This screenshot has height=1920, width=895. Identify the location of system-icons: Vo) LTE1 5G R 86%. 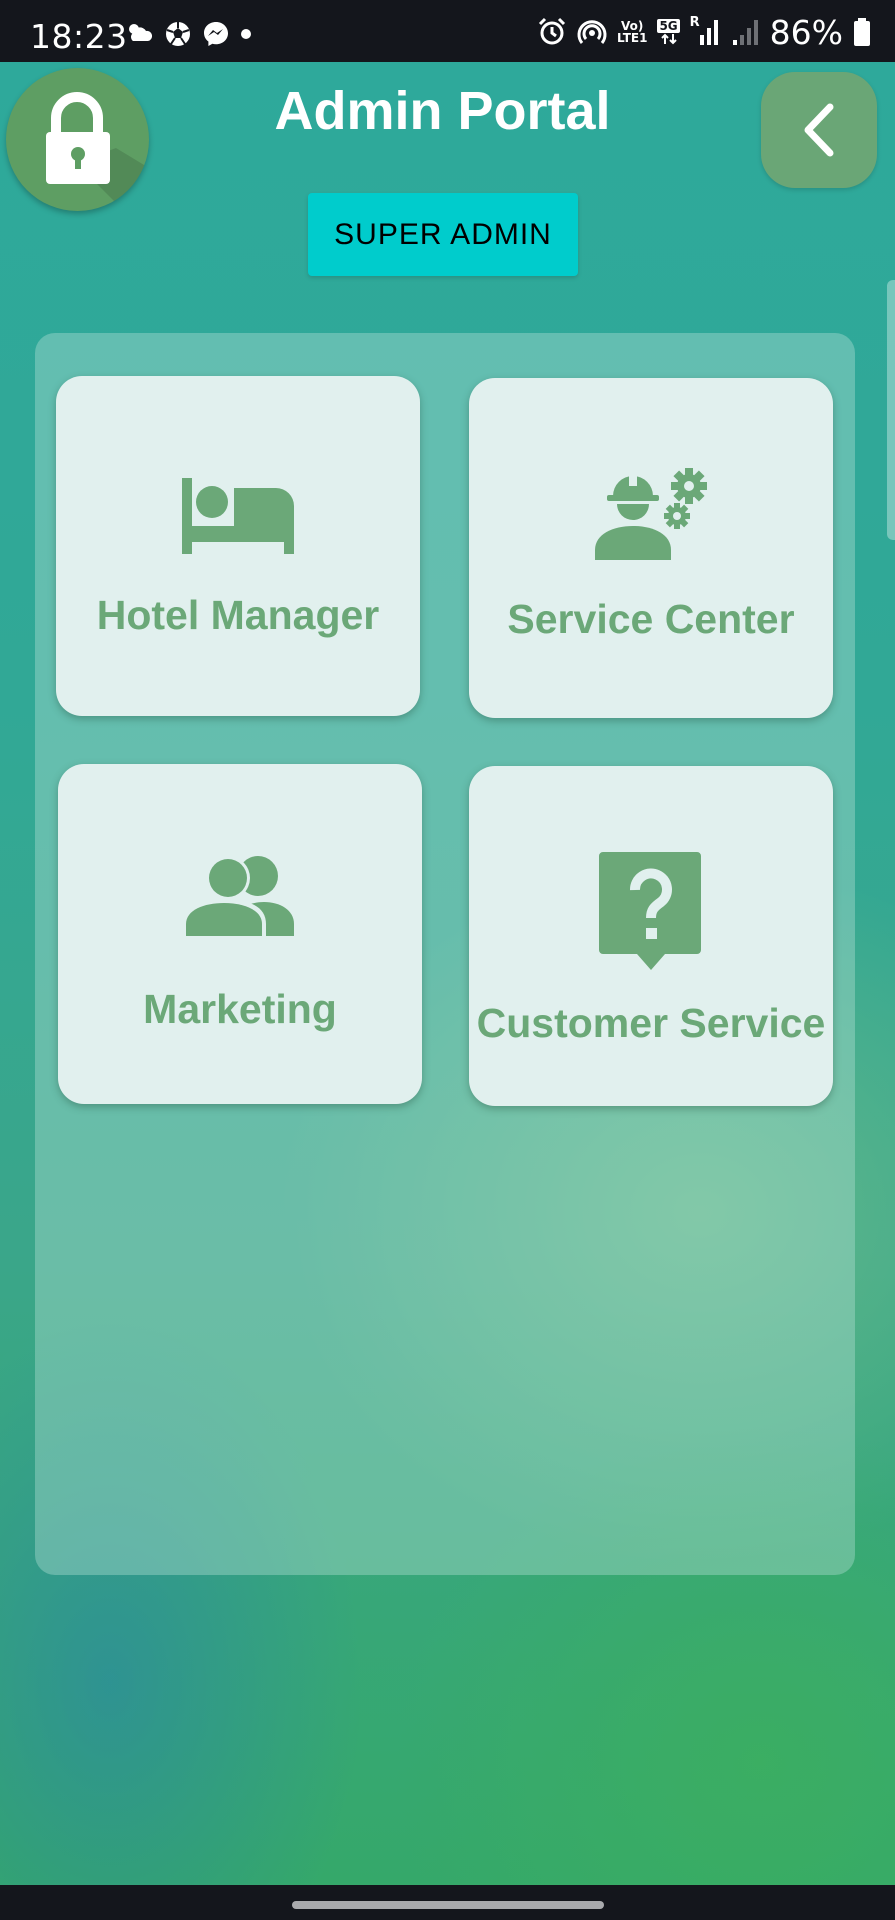
(704, 32).